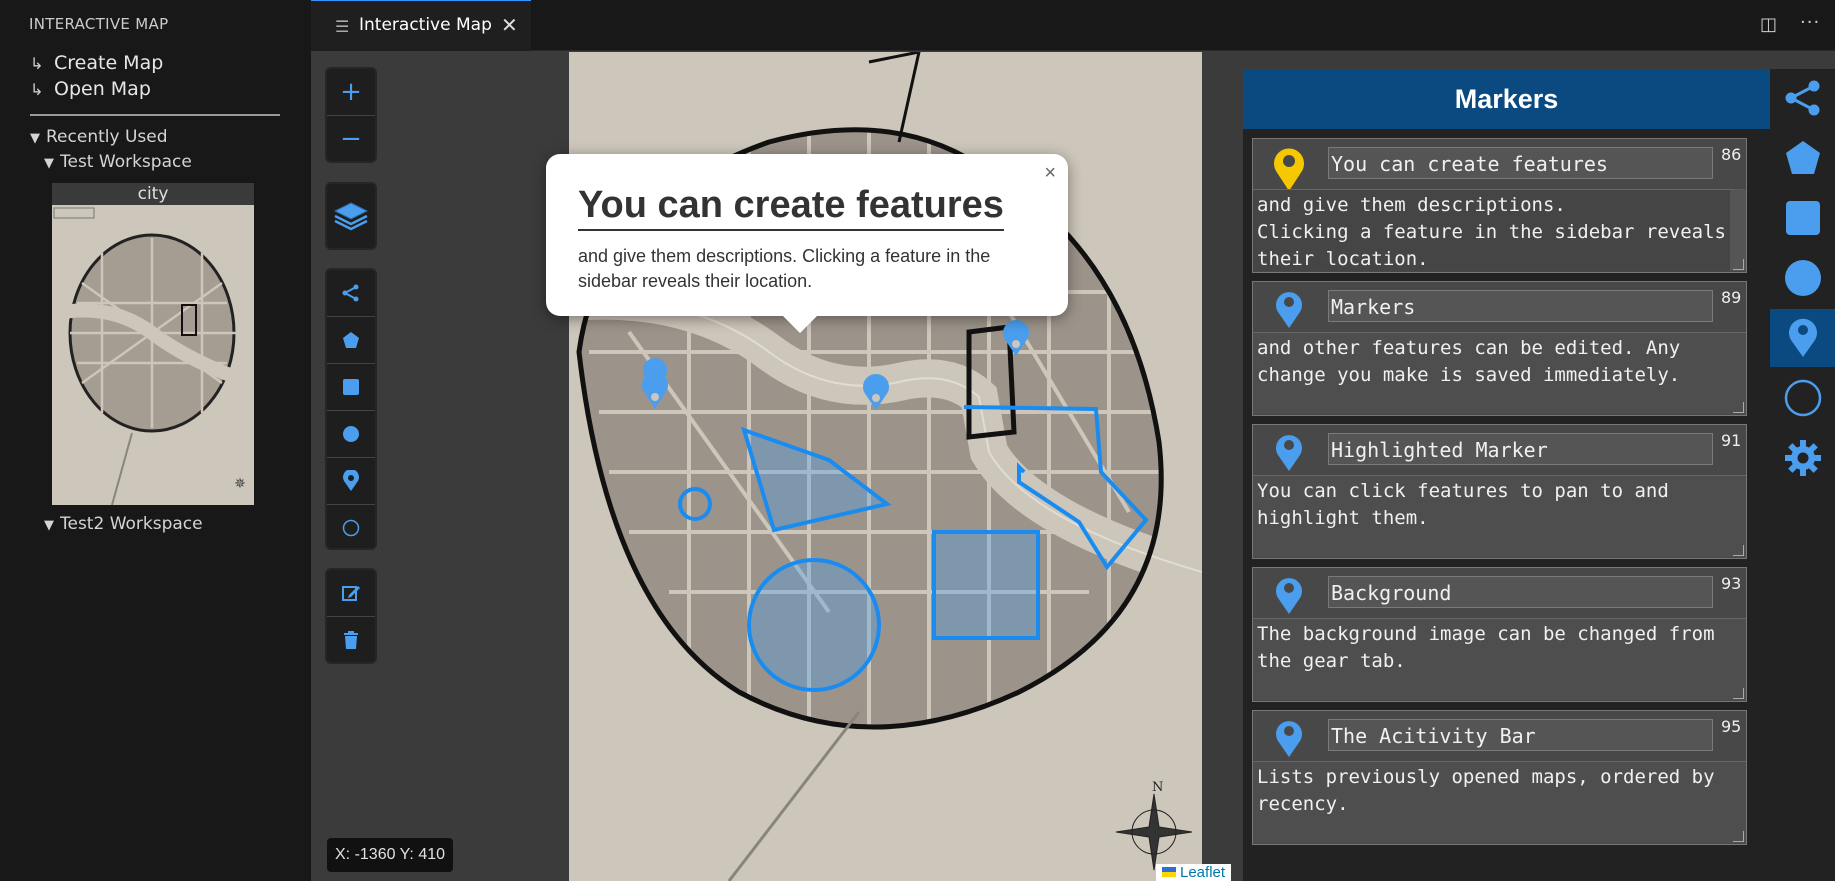 This screenshot has width=1835, height=881. I want to click on close-icon: ✕, so click(509, 25).